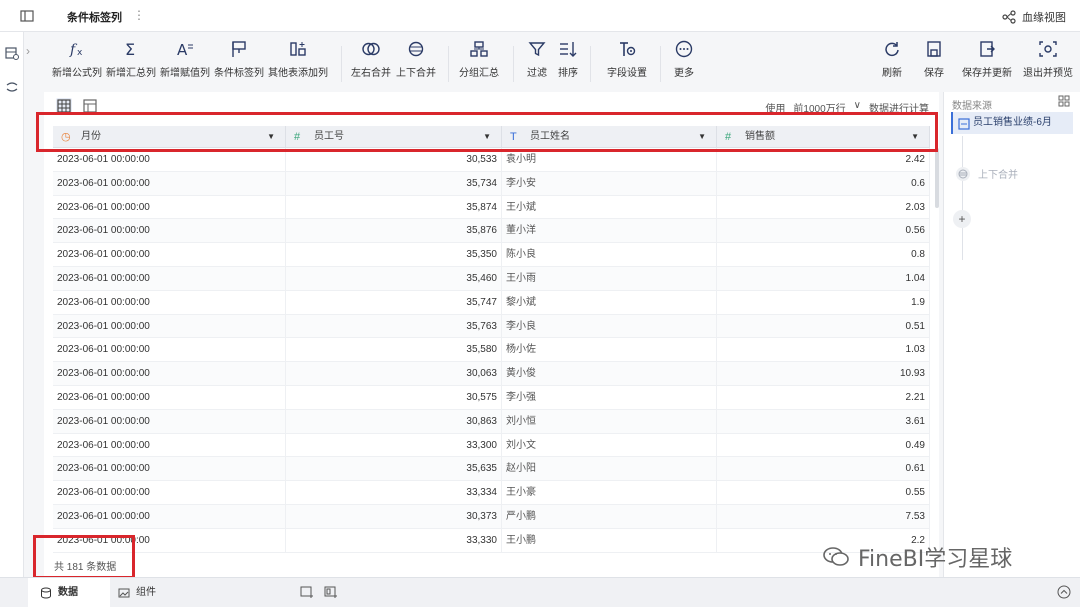 This screenshot has height=607, width=1080. What do you see at coordinates (146, 592) in the screenshot?
I see `tab-component: 组件` at bounding box center [146, 592].